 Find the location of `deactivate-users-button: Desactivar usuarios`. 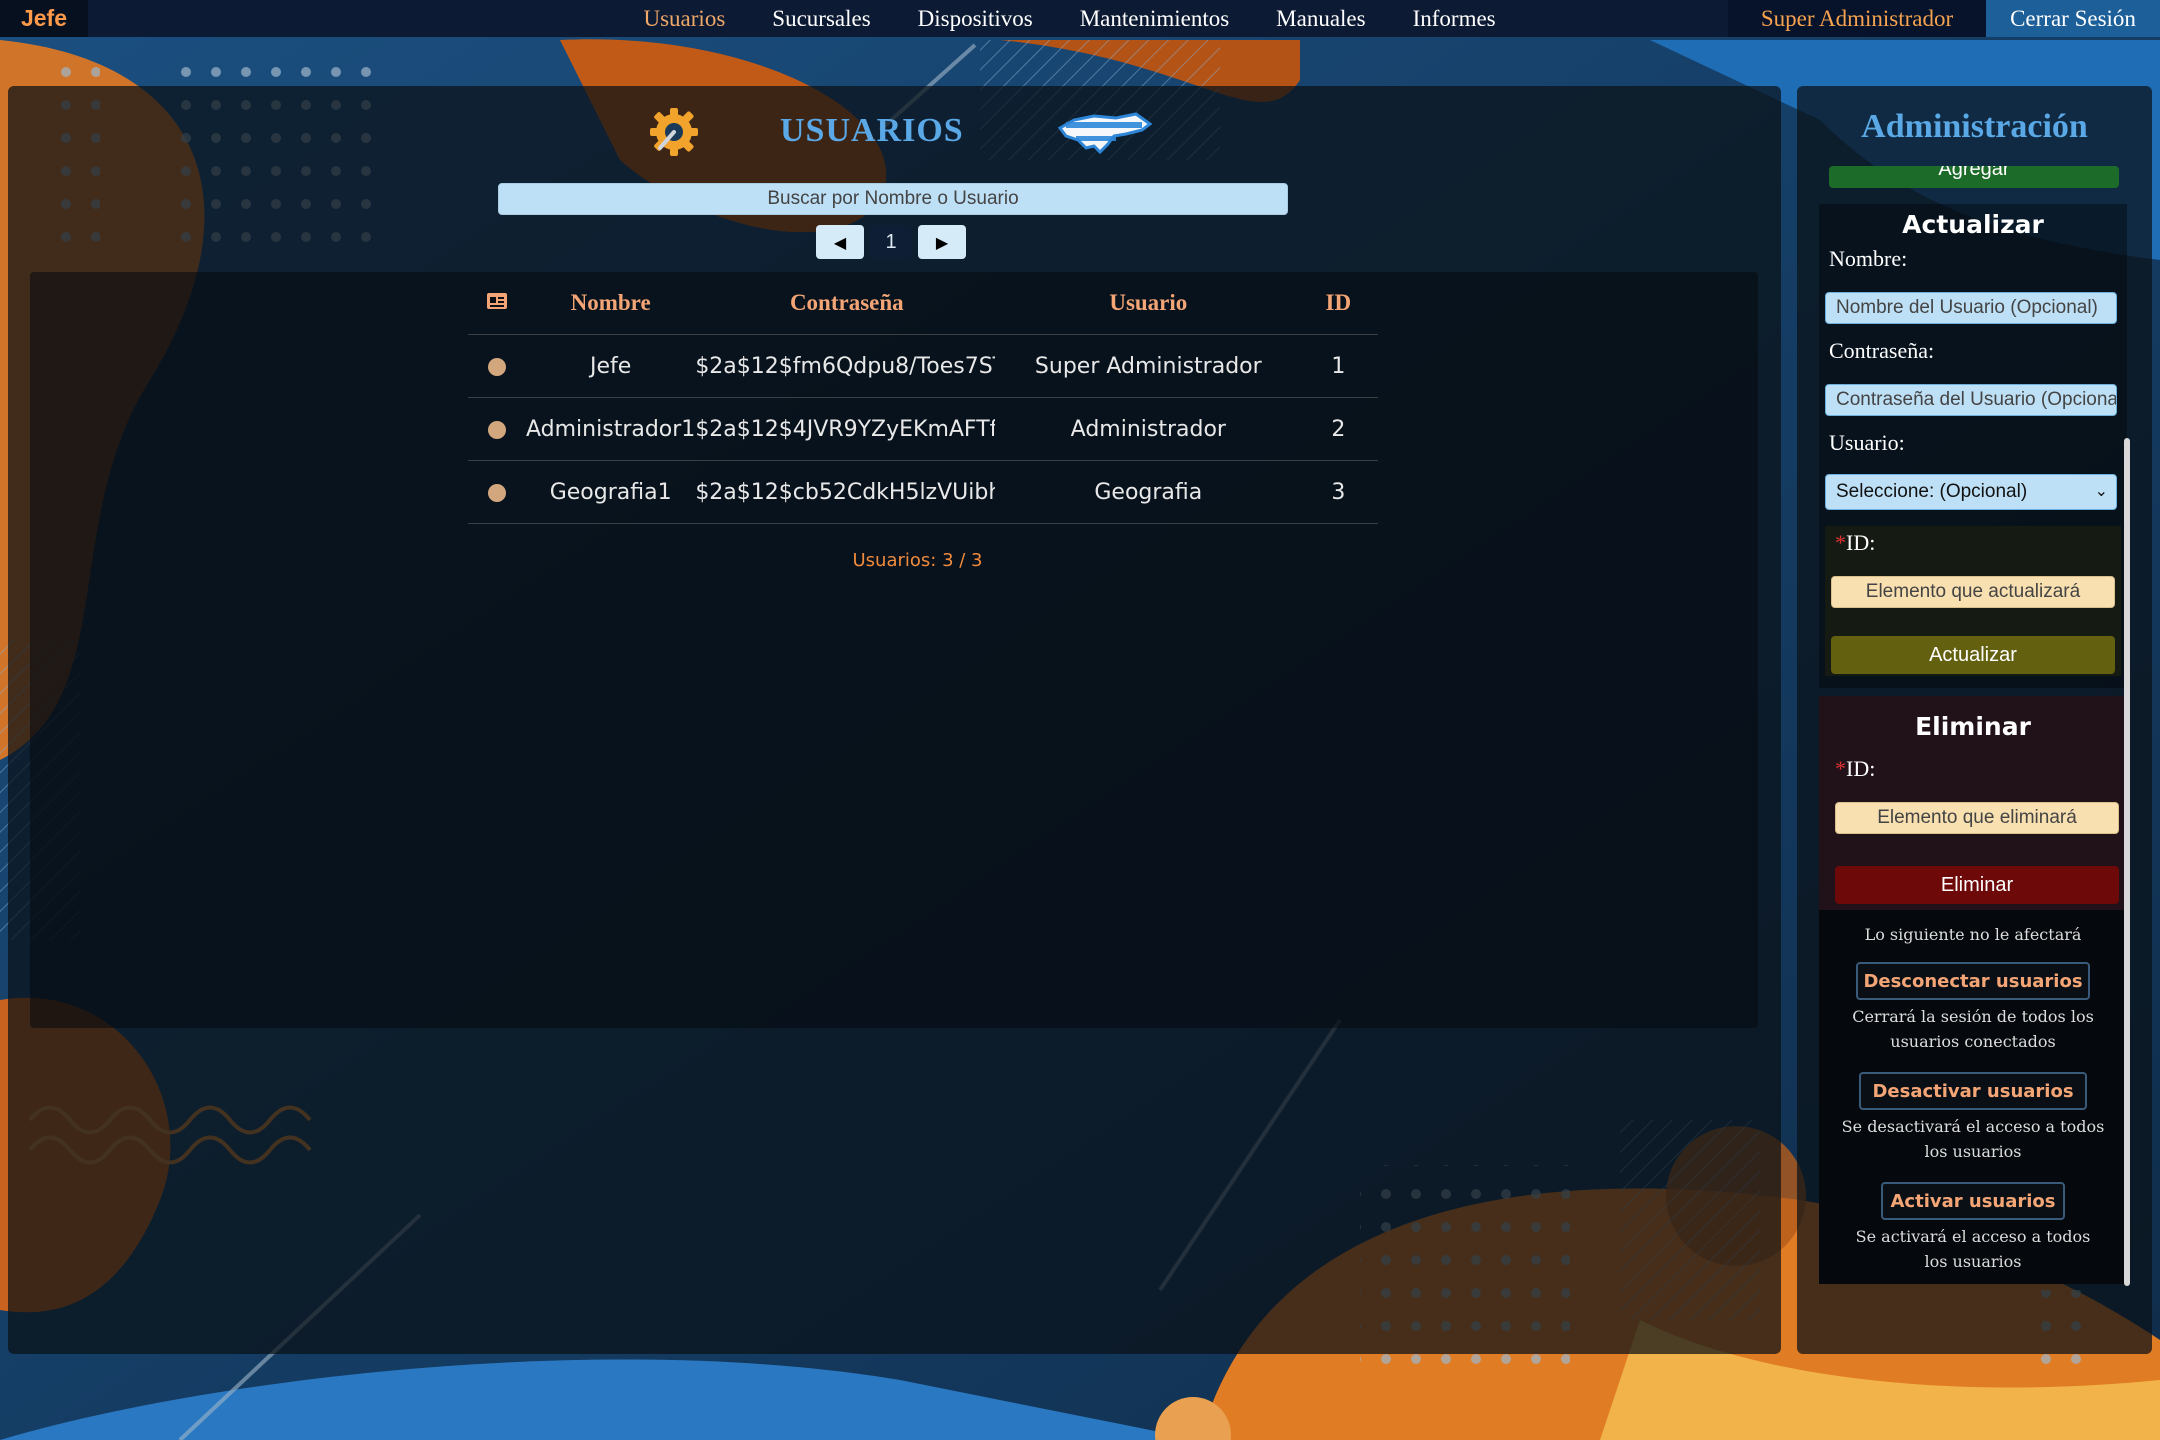

deactivate-users-button: Desactivar usuarios is located at coordinates (1973, 1091).